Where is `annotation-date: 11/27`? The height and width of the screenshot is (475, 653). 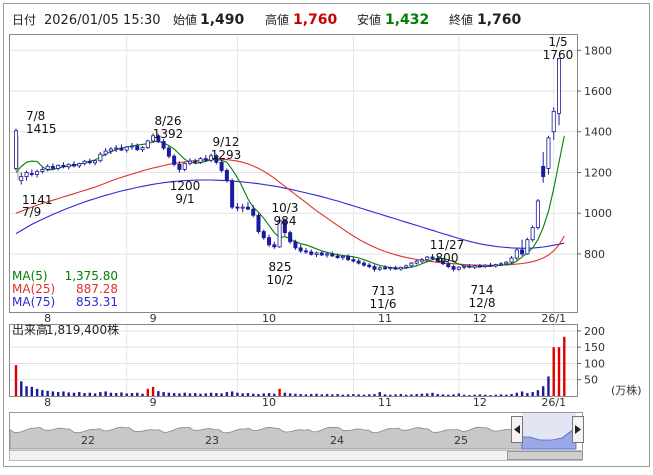 annotation-date: 11/27 is located at coordinates (447, 245).